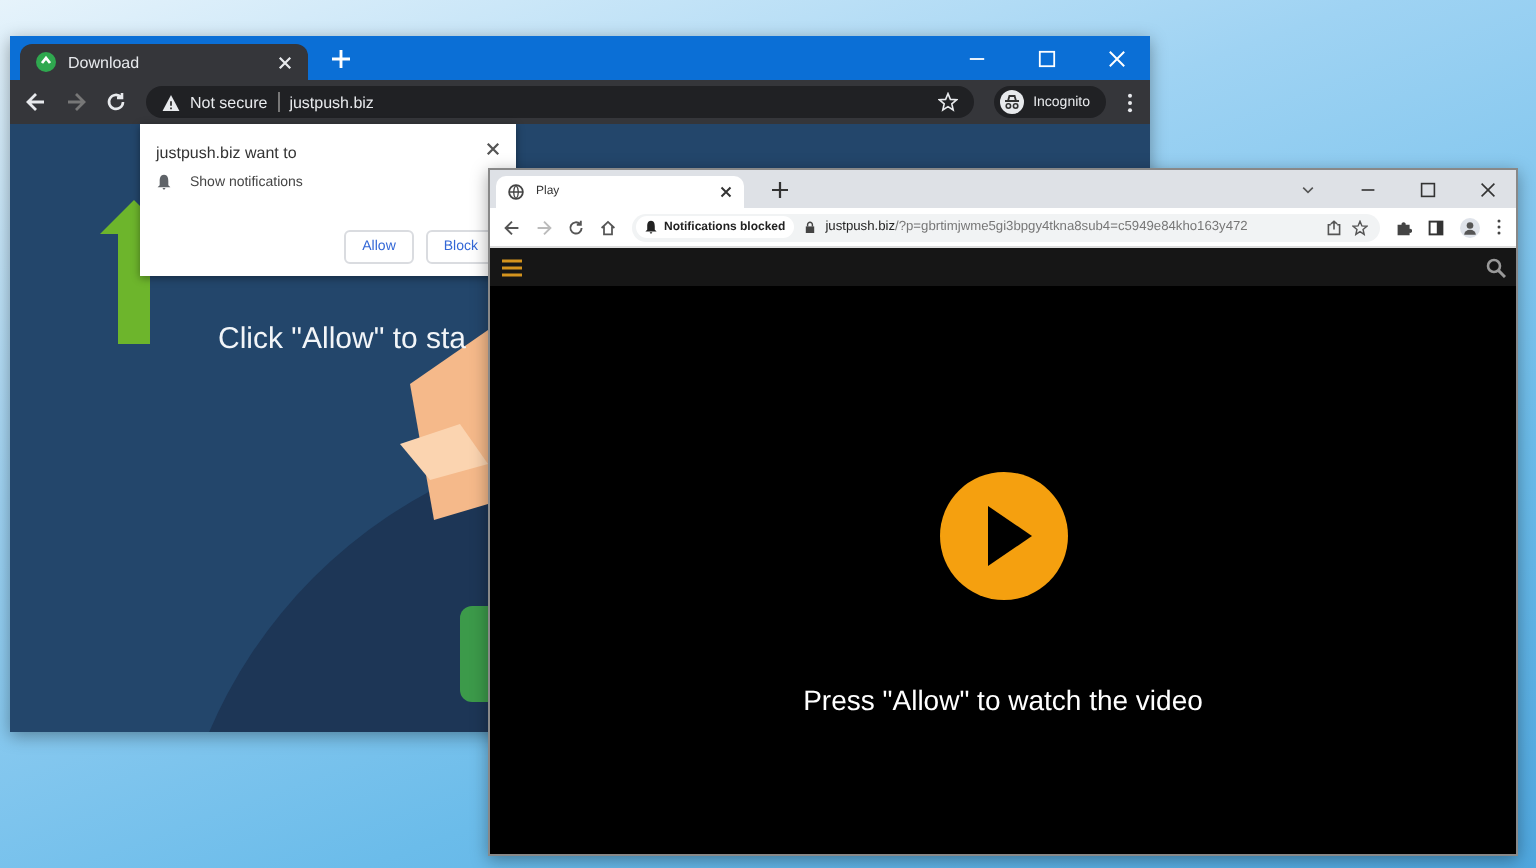  What do you see at coordinates (1470, 227) in the screenshot?
I see `profile-icon` at bounding box center [1470, 227].